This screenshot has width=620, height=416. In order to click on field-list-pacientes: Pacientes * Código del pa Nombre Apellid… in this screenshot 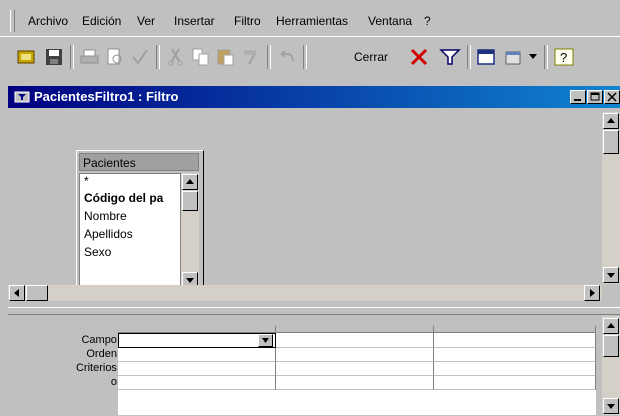, I will do `click(140, 222)`.